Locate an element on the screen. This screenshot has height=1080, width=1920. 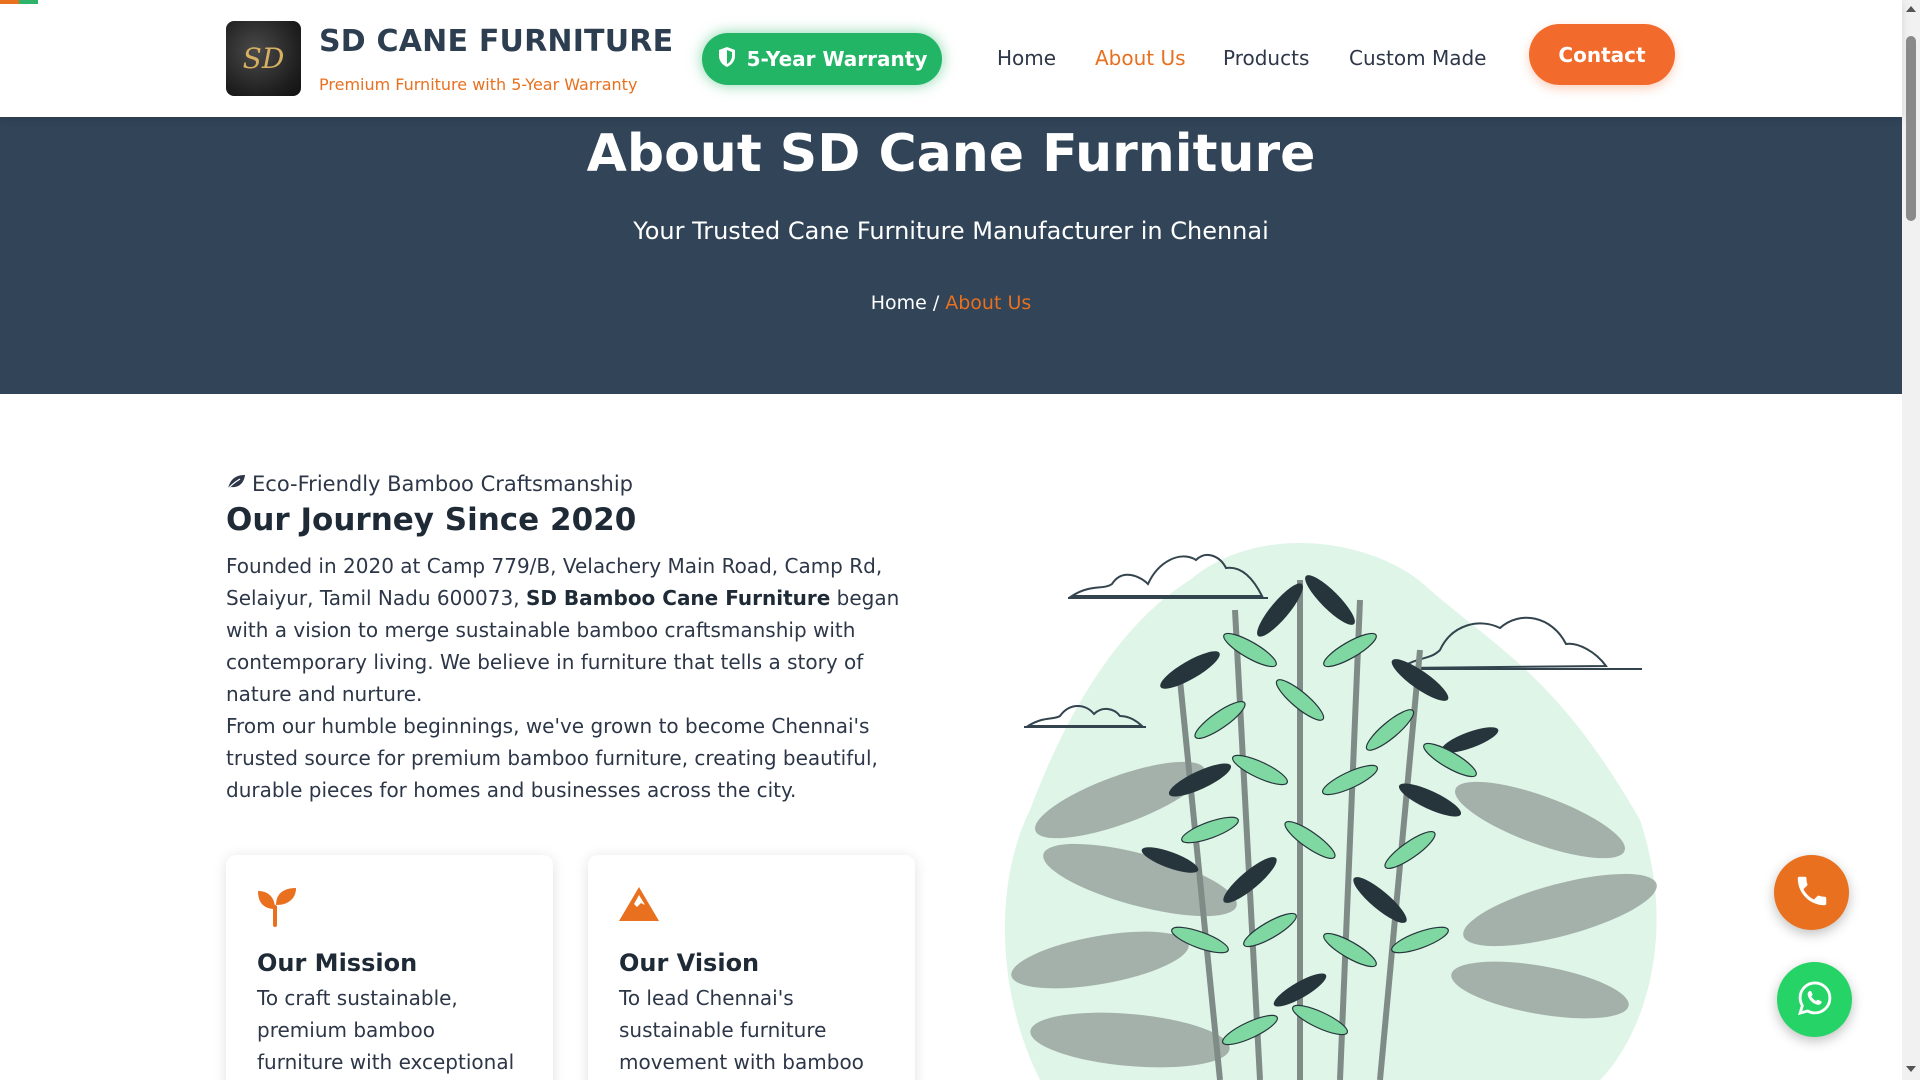
shield-icon is located at coordinates (727, 59).